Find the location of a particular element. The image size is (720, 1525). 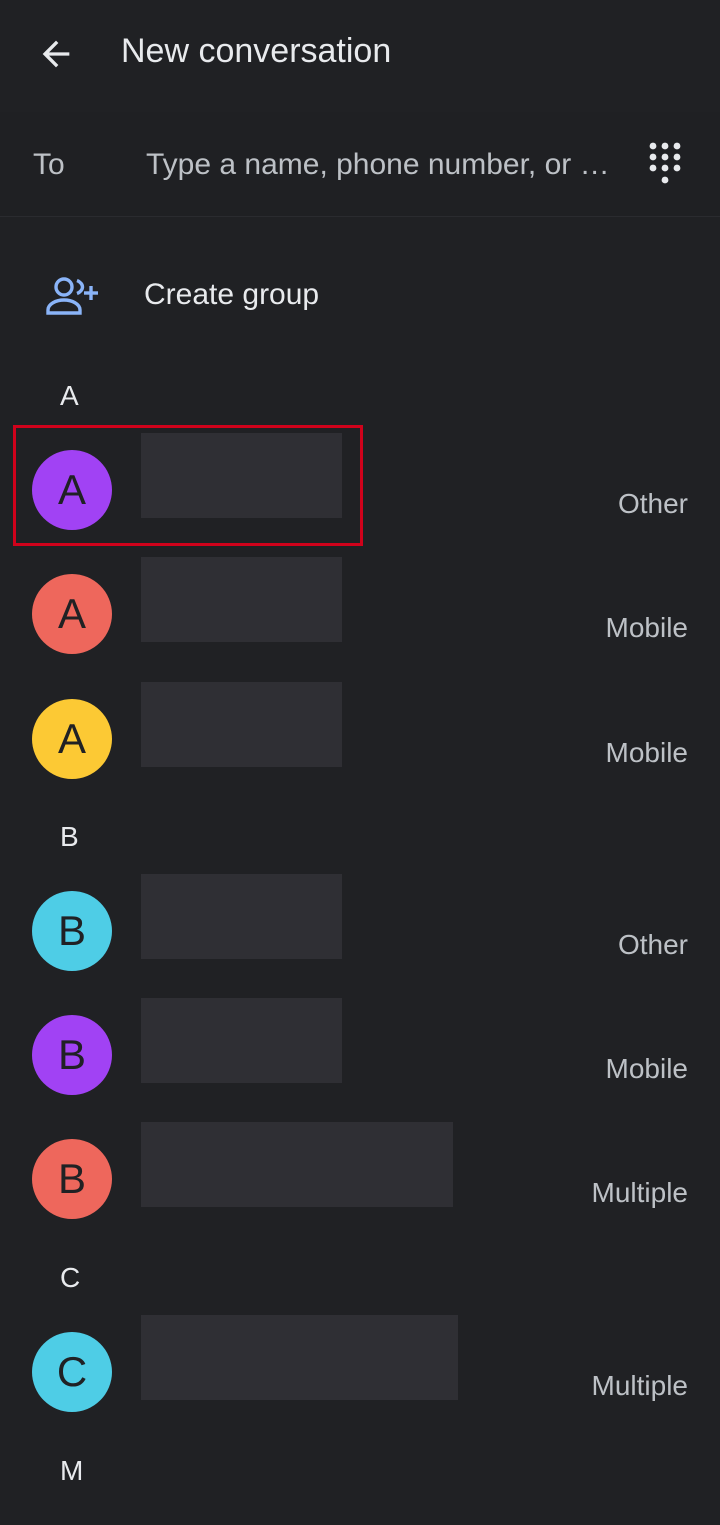

back-button is located at coordinates (56, 54).